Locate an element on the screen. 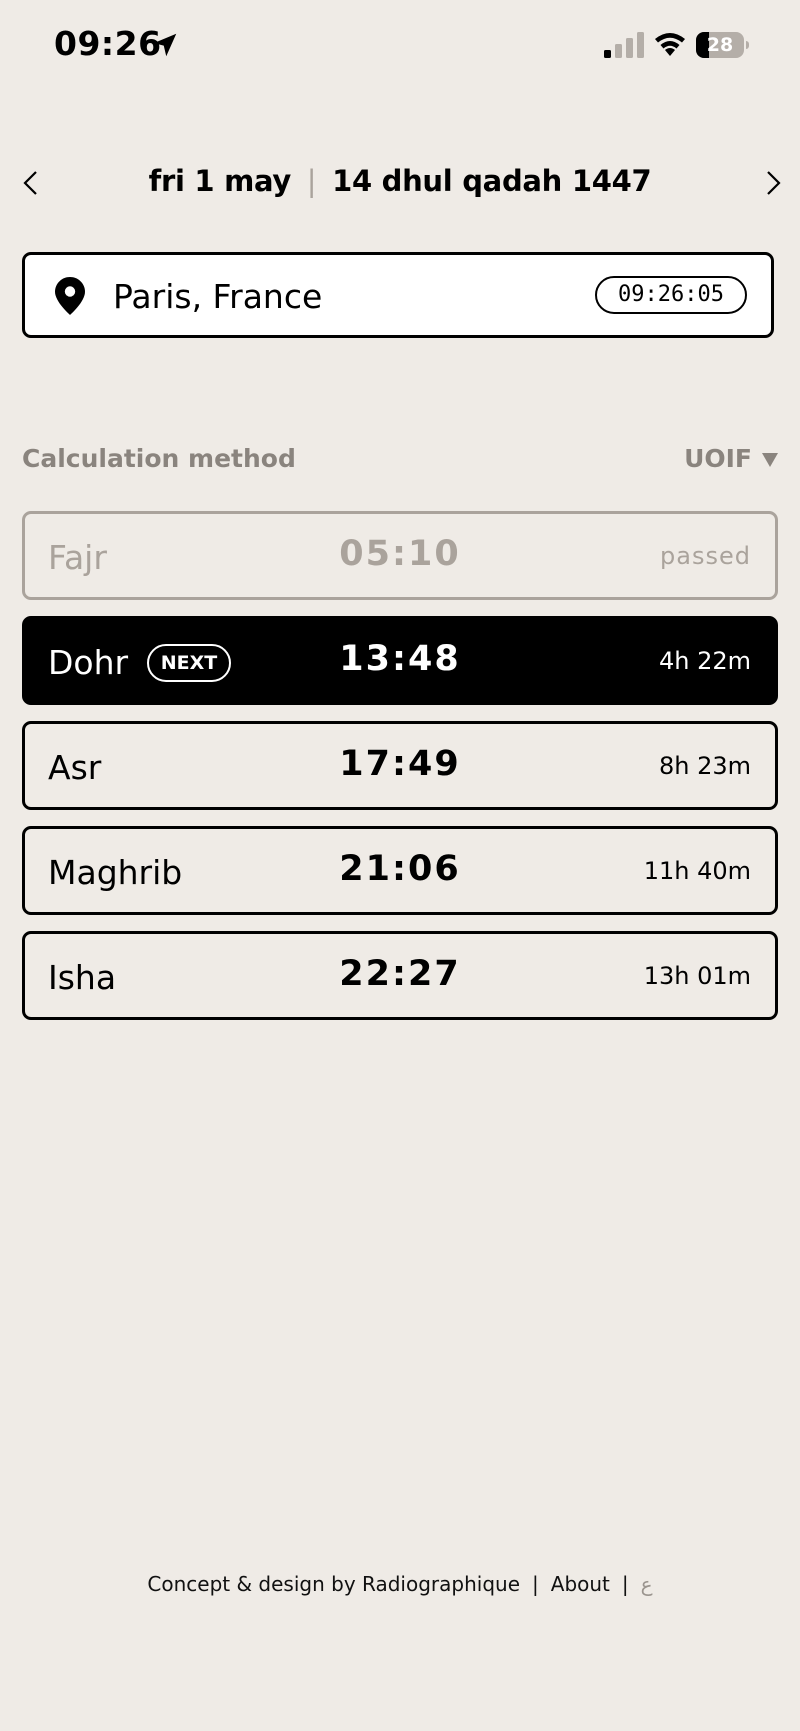 The image size is (800, 1731). about-link: About is located at coordinates (580, 1584).